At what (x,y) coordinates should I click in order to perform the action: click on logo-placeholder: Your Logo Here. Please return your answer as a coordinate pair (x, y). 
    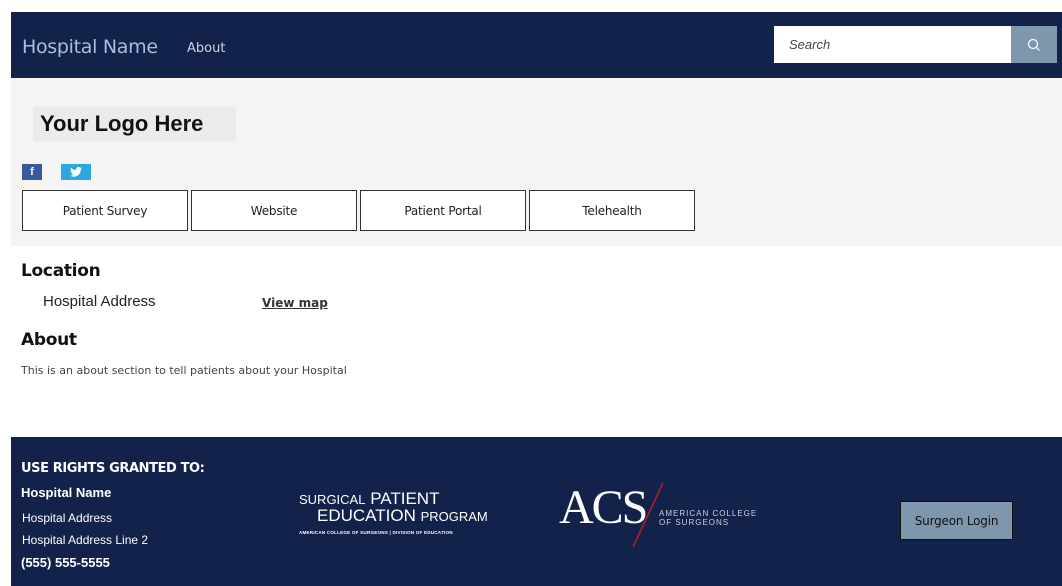
    Looking at the image, I should click on (134, 124).